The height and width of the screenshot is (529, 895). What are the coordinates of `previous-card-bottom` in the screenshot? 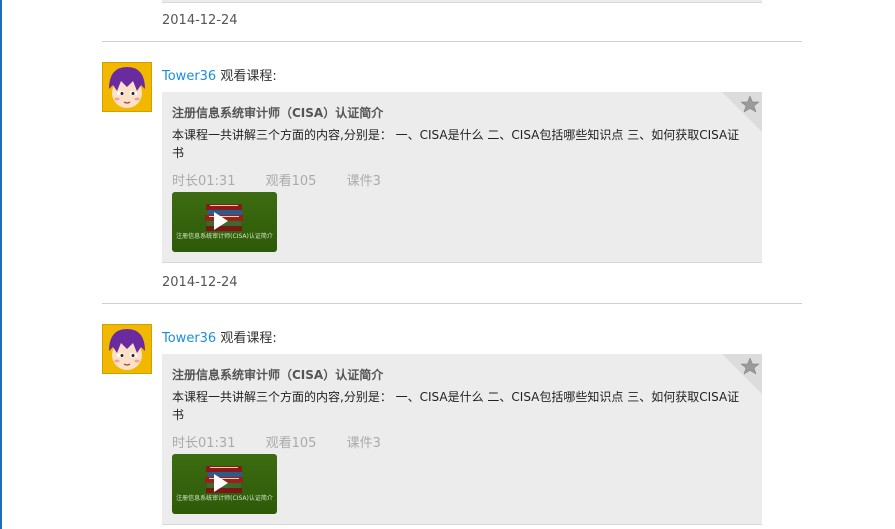 It's located at (462, 1).